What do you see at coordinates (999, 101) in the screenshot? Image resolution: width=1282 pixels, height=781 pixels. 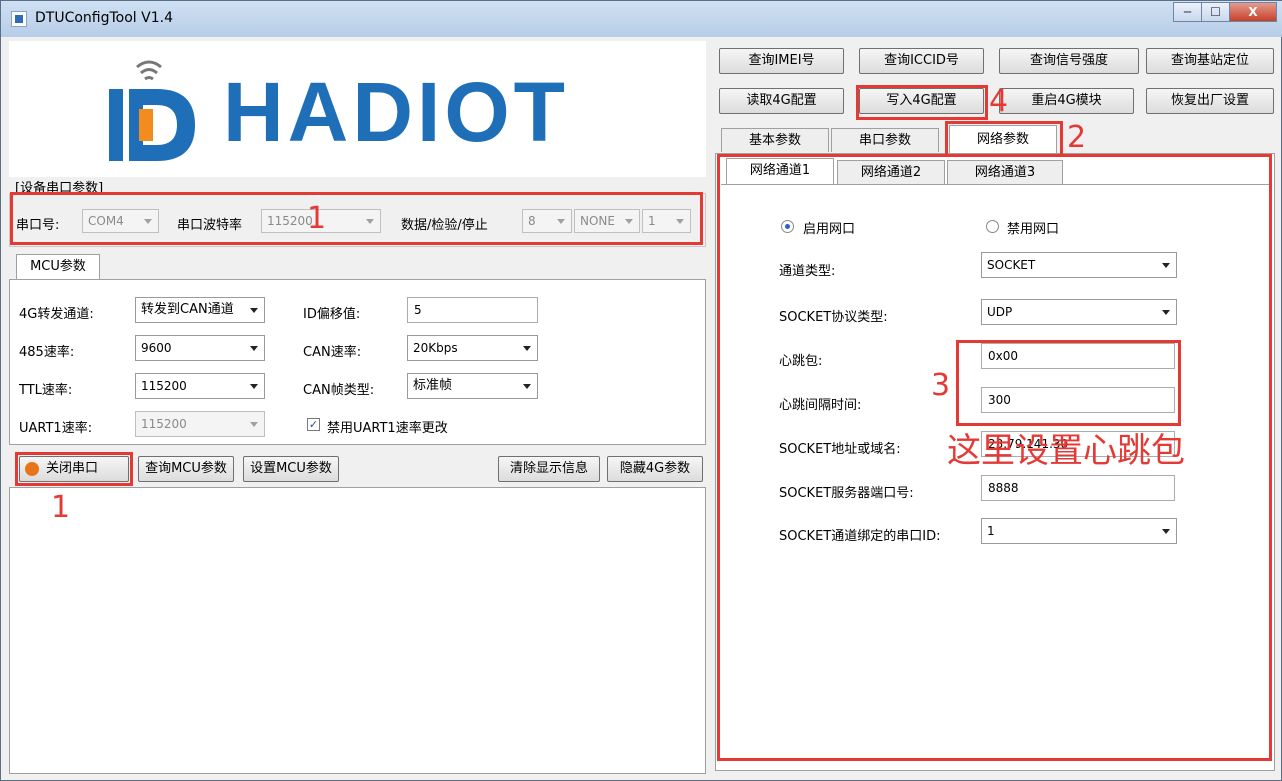 I see `annotation-number-4: 4` at bounding box center [999, 101].